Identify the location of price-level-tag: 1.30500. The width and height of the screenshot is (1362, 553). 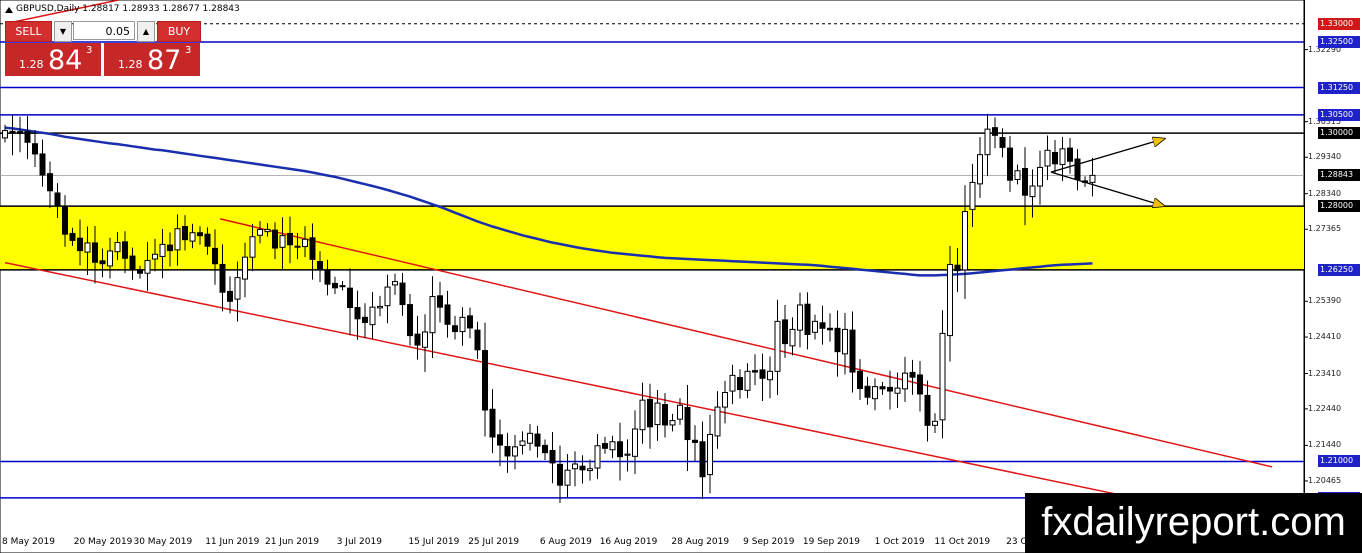
(1339, 114).